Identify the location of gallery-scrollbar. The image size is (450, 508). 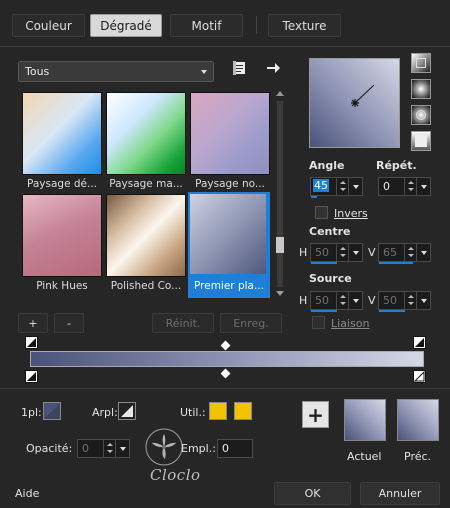
(280, 194).